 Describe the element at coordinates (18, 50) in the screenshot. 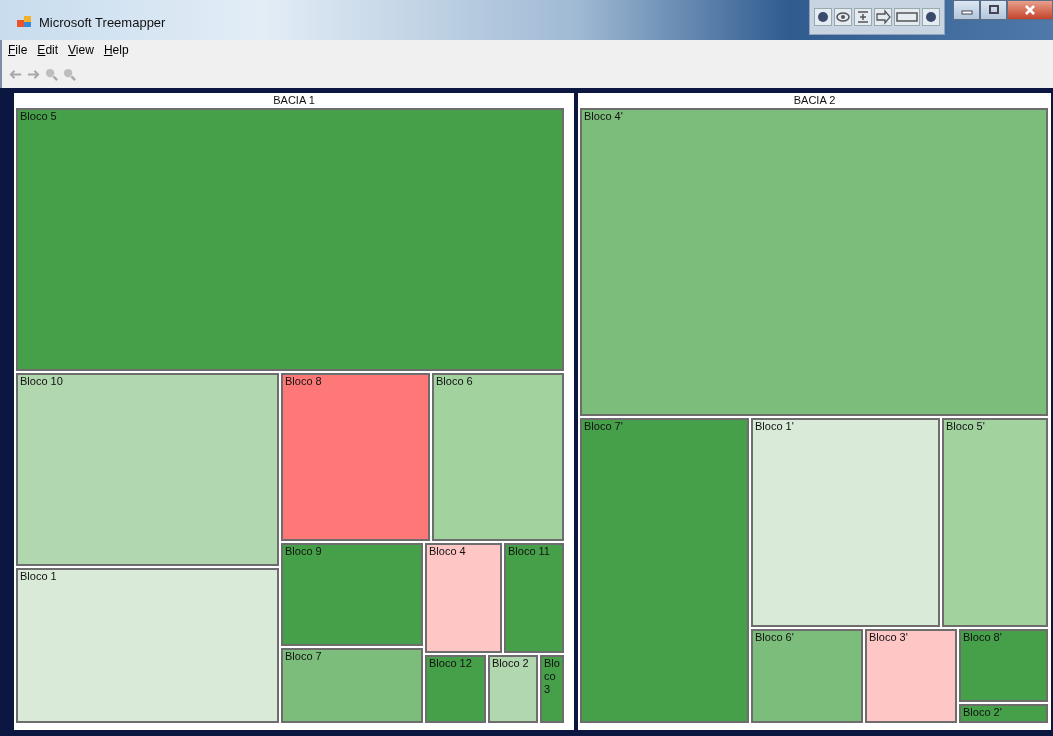

I see `menu-item: File` at that location.